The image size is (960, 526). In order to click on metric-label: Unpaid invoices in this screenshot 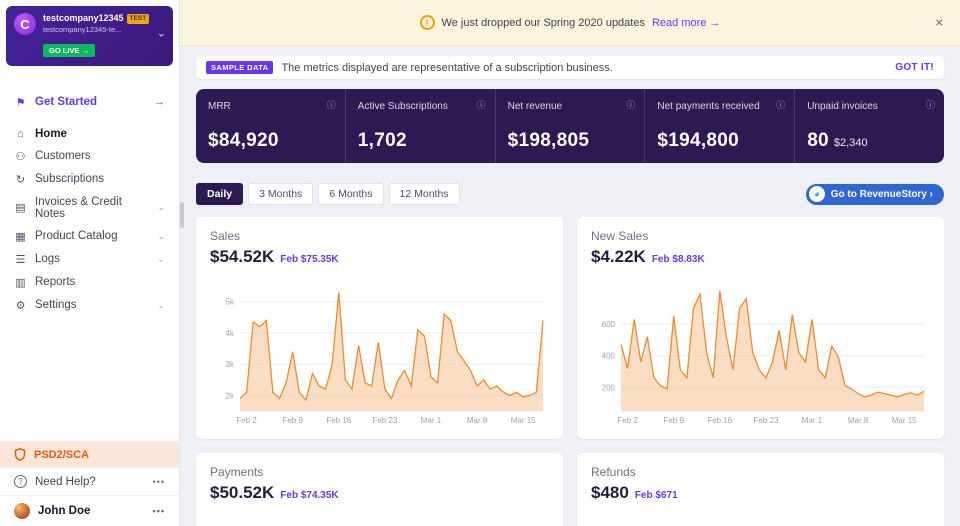, I will do `click(842, 106)`.